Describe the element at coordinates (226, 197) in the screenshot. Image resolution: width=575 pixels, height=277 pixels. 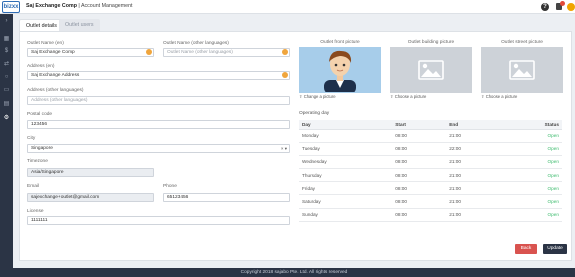
I see `phone-input: 65123456` at that location.